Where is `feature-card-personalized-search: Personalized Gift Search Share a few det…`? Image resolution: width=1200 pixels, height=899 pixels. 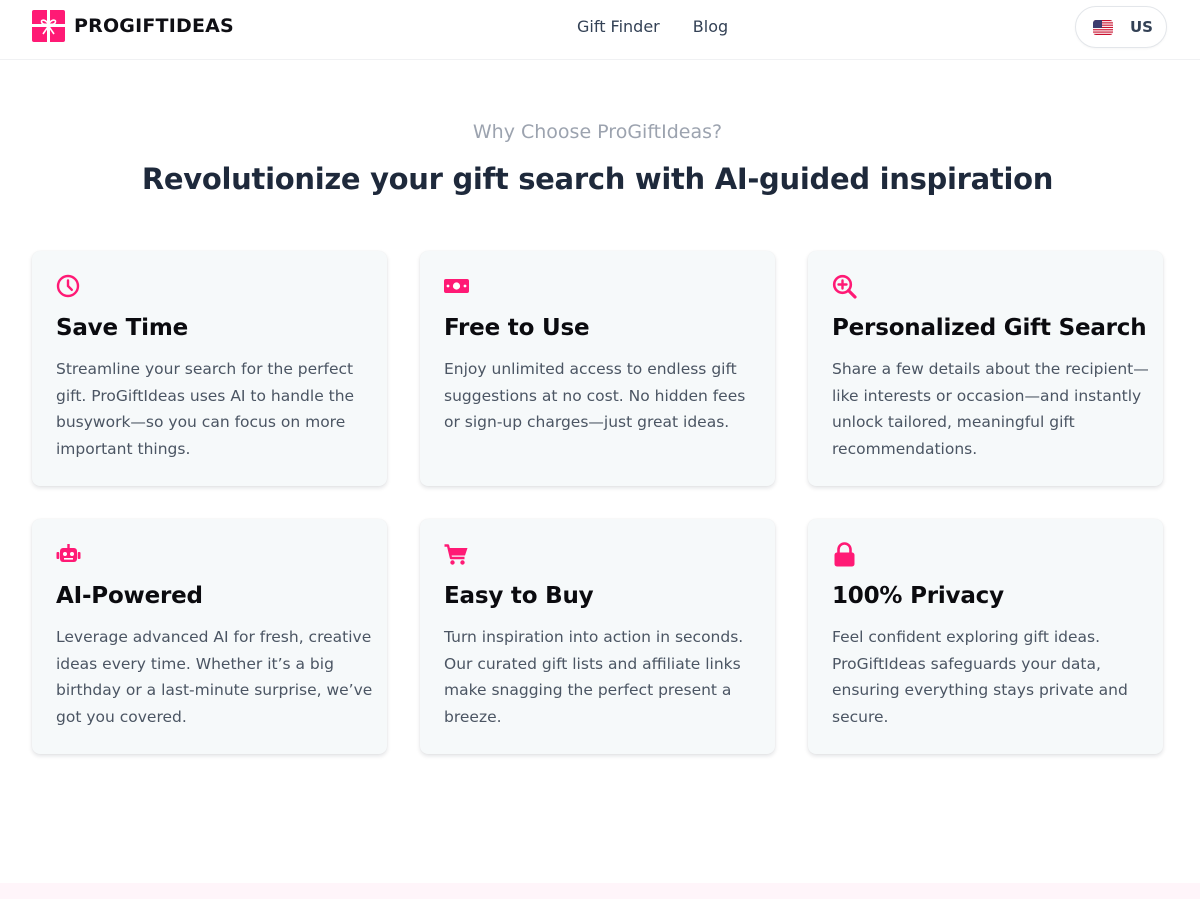
feature-card-personalized-search: Personalized Gift Search Share a few det… is located at coordinates (985, 368).